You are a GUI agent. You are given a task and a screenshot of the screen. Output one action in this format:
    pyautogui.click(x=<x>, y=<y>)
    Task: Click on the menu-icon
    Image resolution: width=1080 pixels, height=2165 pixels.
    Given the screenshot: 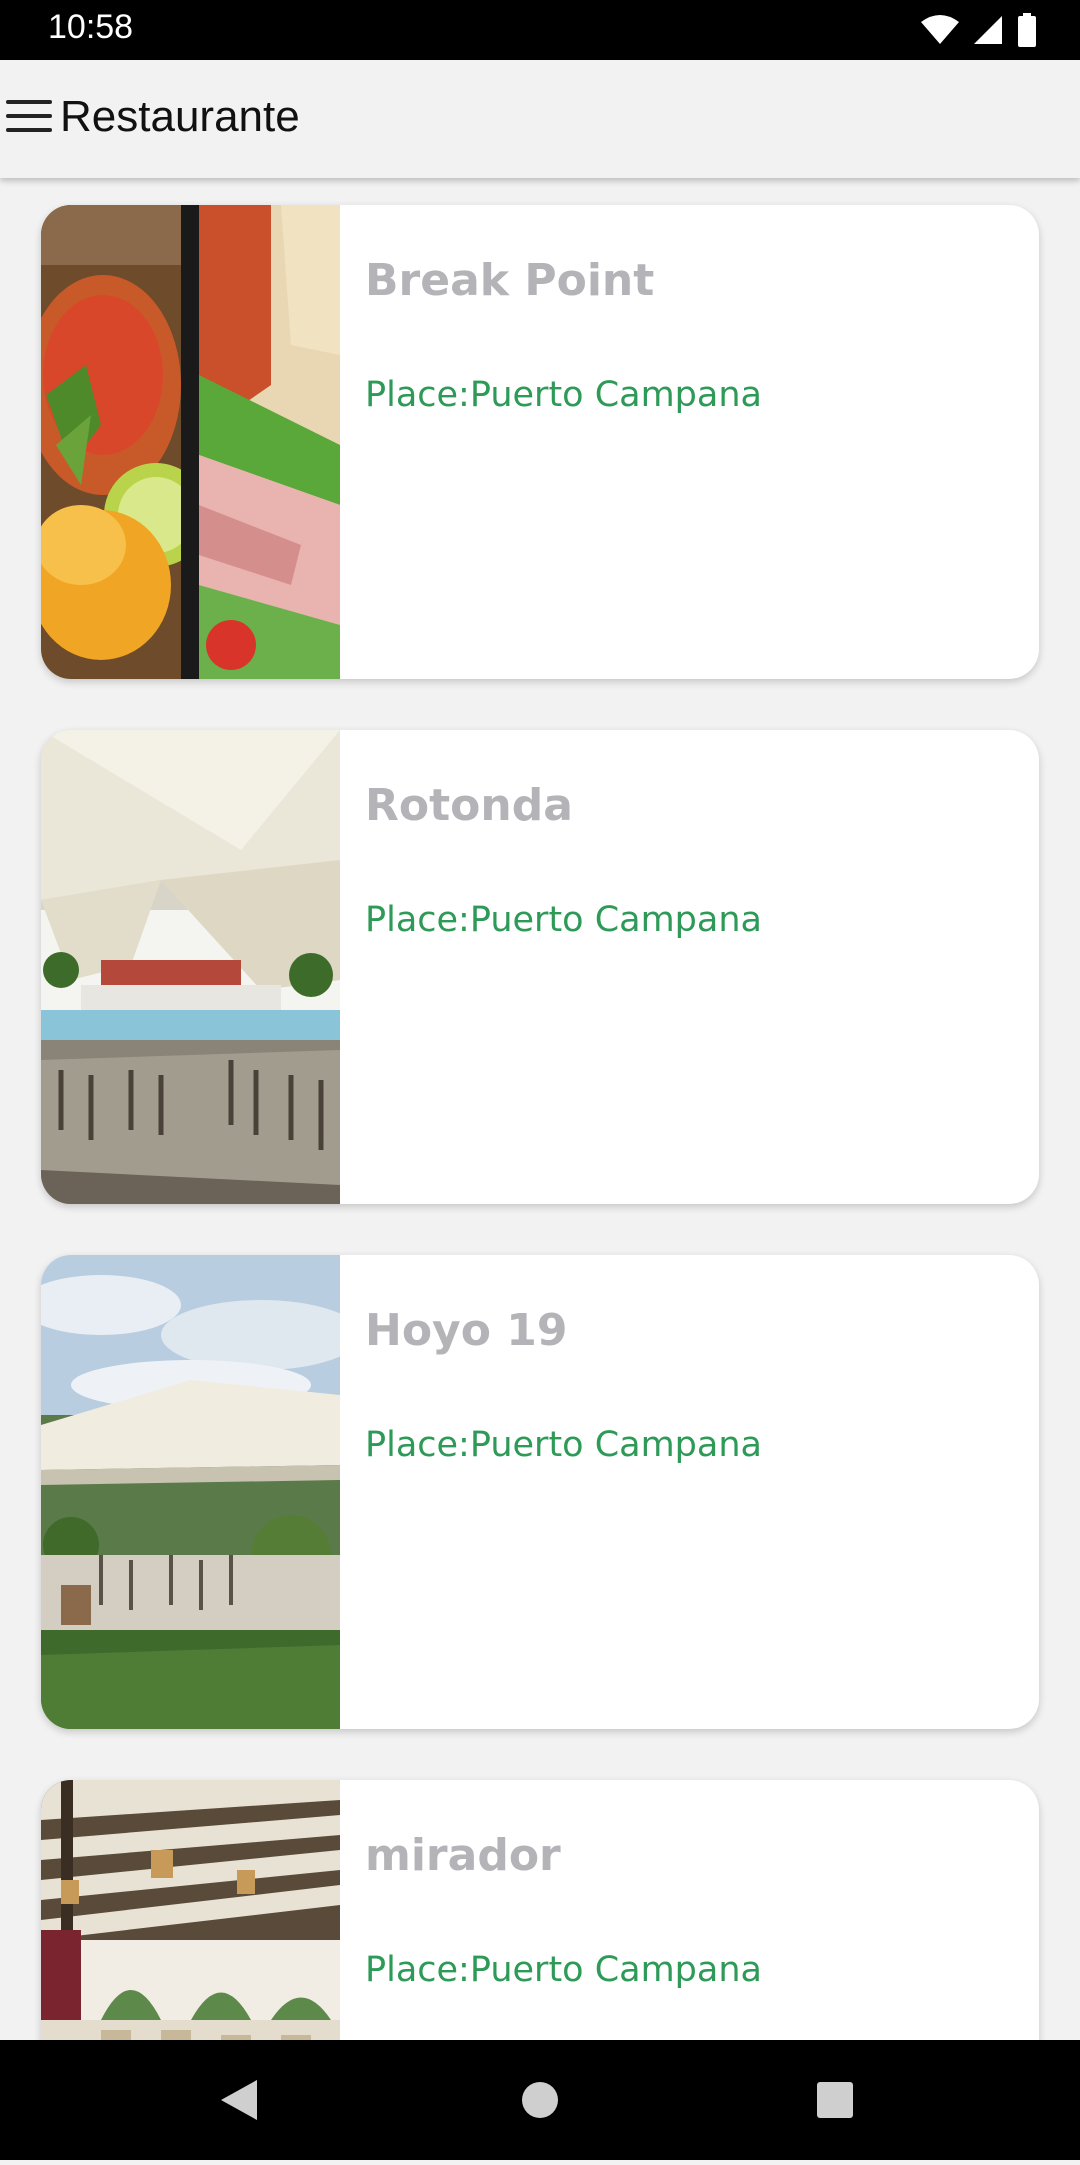 What is the action you would take?
    pyautogui.click(x=30, y=118)
    